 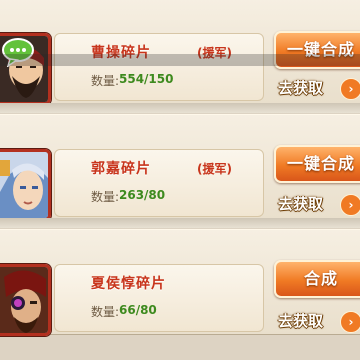 What do you see at coordinates (214, 169) in the screenshot?
I see `fragment-tag: (援军)` at bounding box center [214, 169].